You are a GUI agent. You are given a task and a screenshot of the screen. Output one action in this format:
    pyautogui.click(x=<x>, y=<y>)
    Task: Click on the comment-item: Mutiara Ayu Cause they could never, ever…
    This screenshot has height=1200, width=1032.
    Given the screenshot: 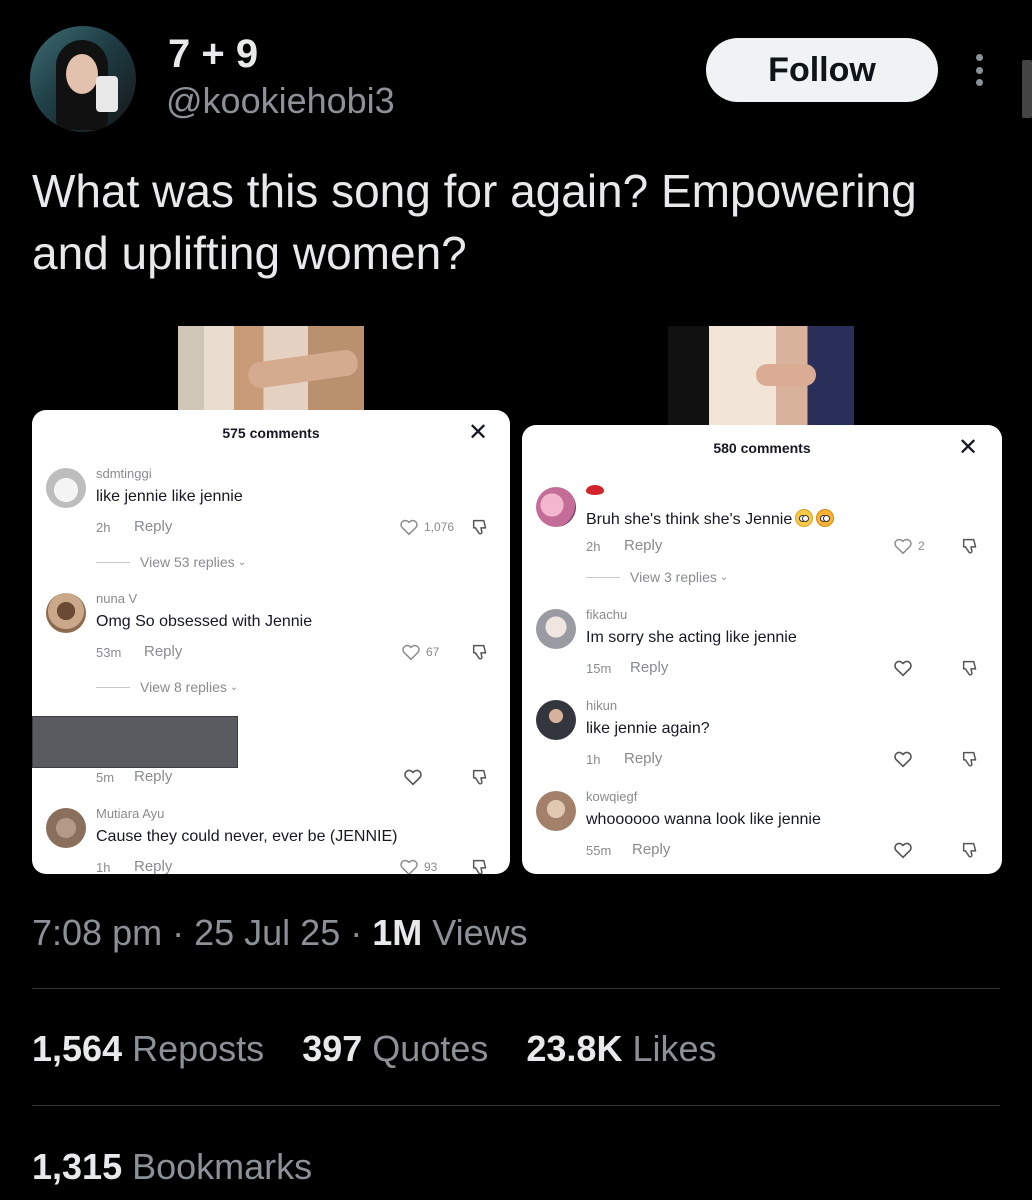 What is the action you would take?
    pyautogui.click(x=271, y=840)
    